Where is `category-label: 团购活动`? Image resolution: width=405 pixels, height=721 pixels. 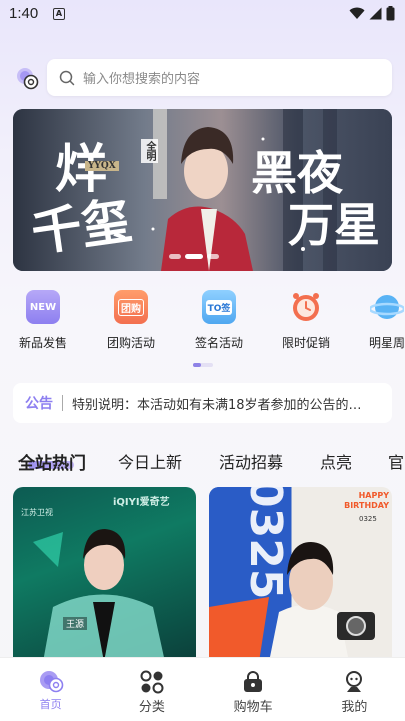
category-label: 团购活动 is located at coordinates (130, 343).